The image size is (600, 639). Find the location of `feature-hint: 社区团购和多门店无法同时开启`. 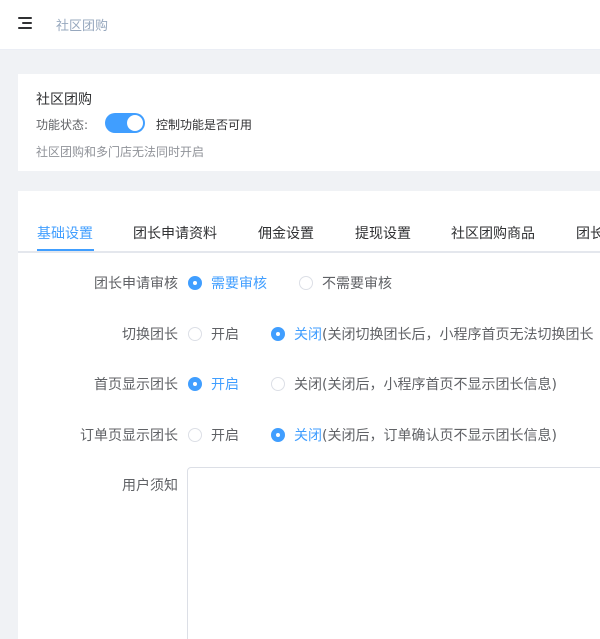

feature-hint: 社区团购和多门店无法同时开启 is located at coordinates (120, 152).